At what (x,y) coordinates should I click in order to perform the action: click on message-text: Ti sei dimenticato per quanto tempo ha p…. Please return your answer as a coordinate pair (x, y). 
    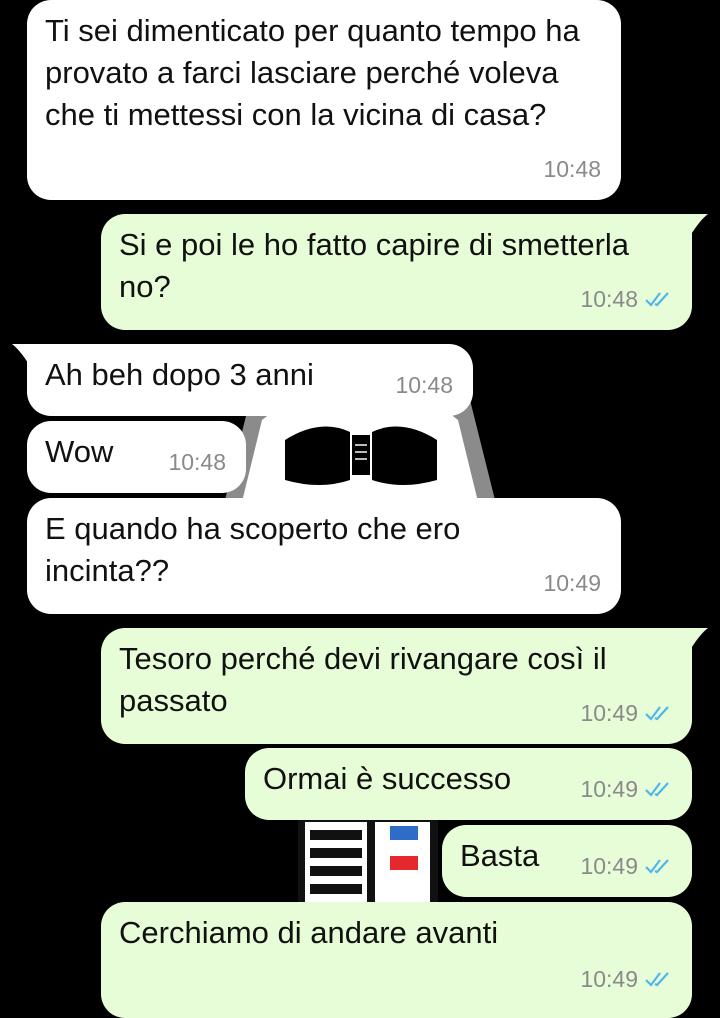
    Looking at the image, I should click on (317, 72).